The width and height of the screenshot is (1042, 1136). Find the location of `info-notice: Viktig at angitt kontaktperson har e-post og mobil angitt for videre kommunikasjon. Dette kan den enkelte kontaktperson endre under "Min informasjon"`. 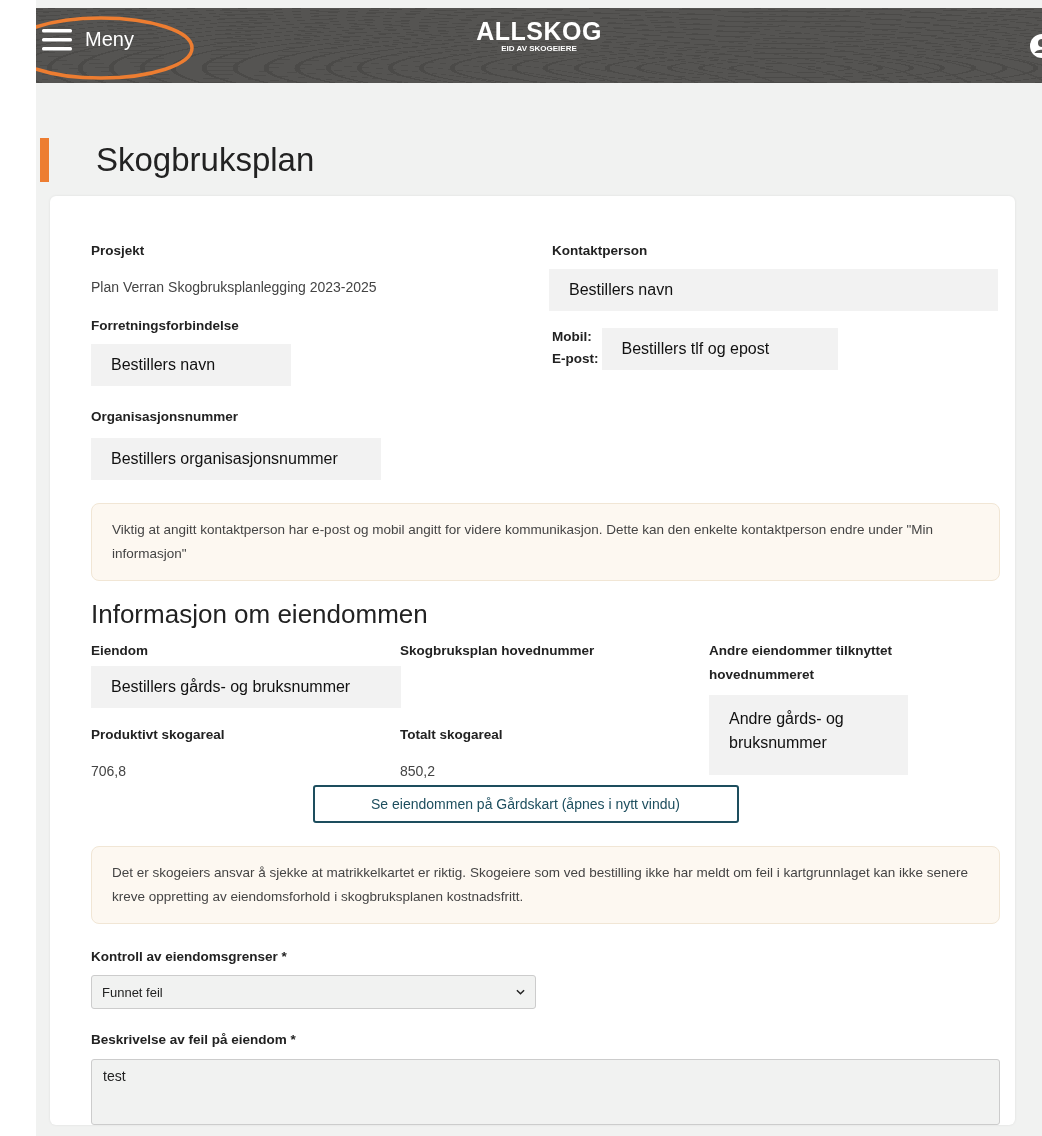

info-notice: Viktig at angitt kontaktperson har e-post og mobil angitt for videre kommunikasjon. Dette kan den enkelte kontaktperson endre under "Min informasjon" is located at coordinates (545, 542).